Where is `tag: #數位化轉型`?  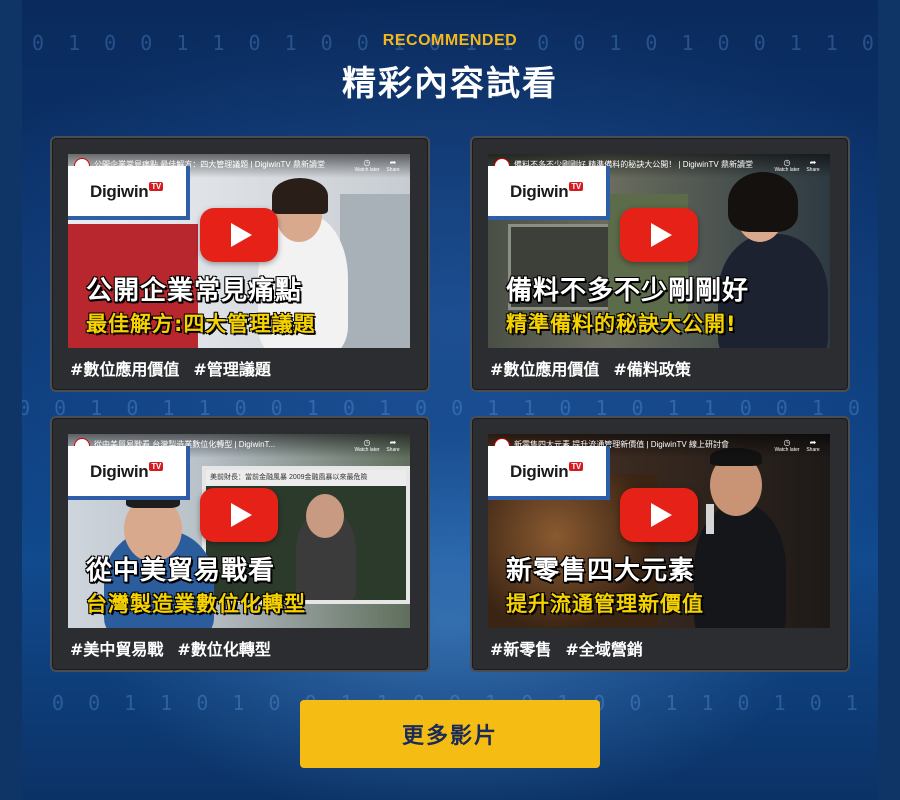 tag: #數位化轉型 is located at coordinates (223, 649).